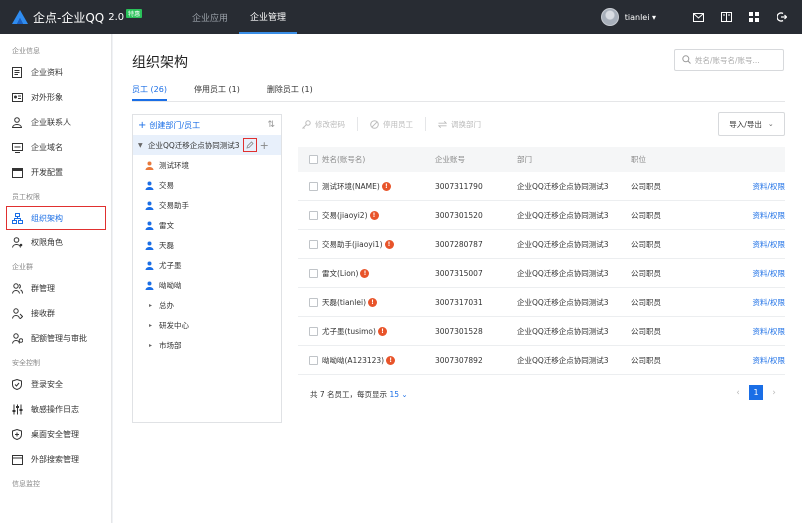  Describe the element at coordinates (207, 145) in the screenshot. I see `tree-root-node: ▼ 企业QQ迁移企点协同测试3 +` at that location.